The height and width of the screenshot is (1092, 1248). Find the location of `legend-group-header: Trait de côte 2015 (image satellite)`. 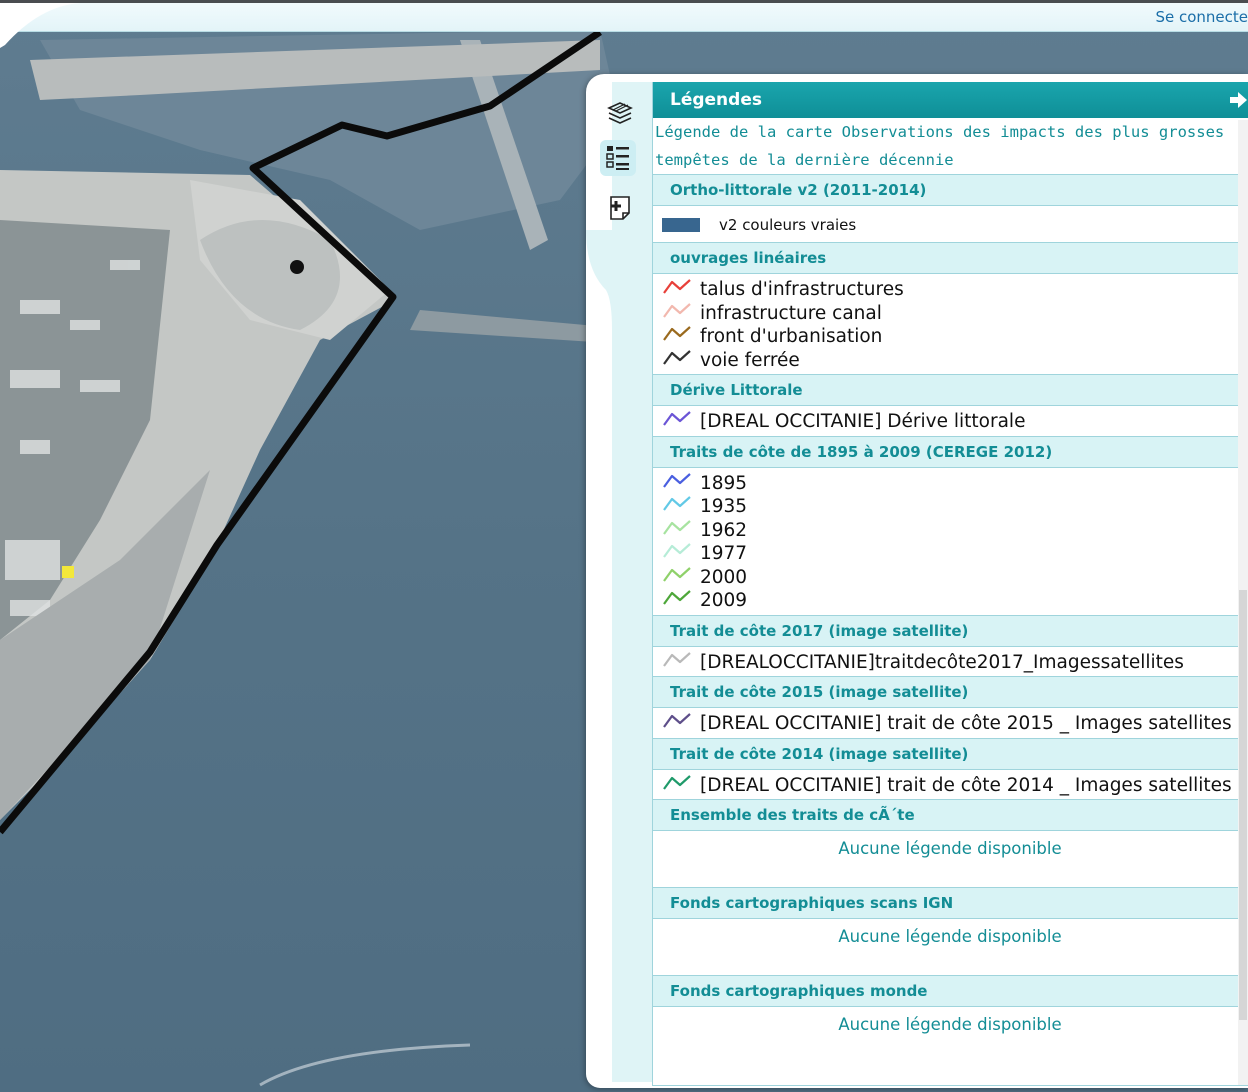

legend-group-header: Trait de côte 2015 (image satellite) is located at coordinates (945, 692).